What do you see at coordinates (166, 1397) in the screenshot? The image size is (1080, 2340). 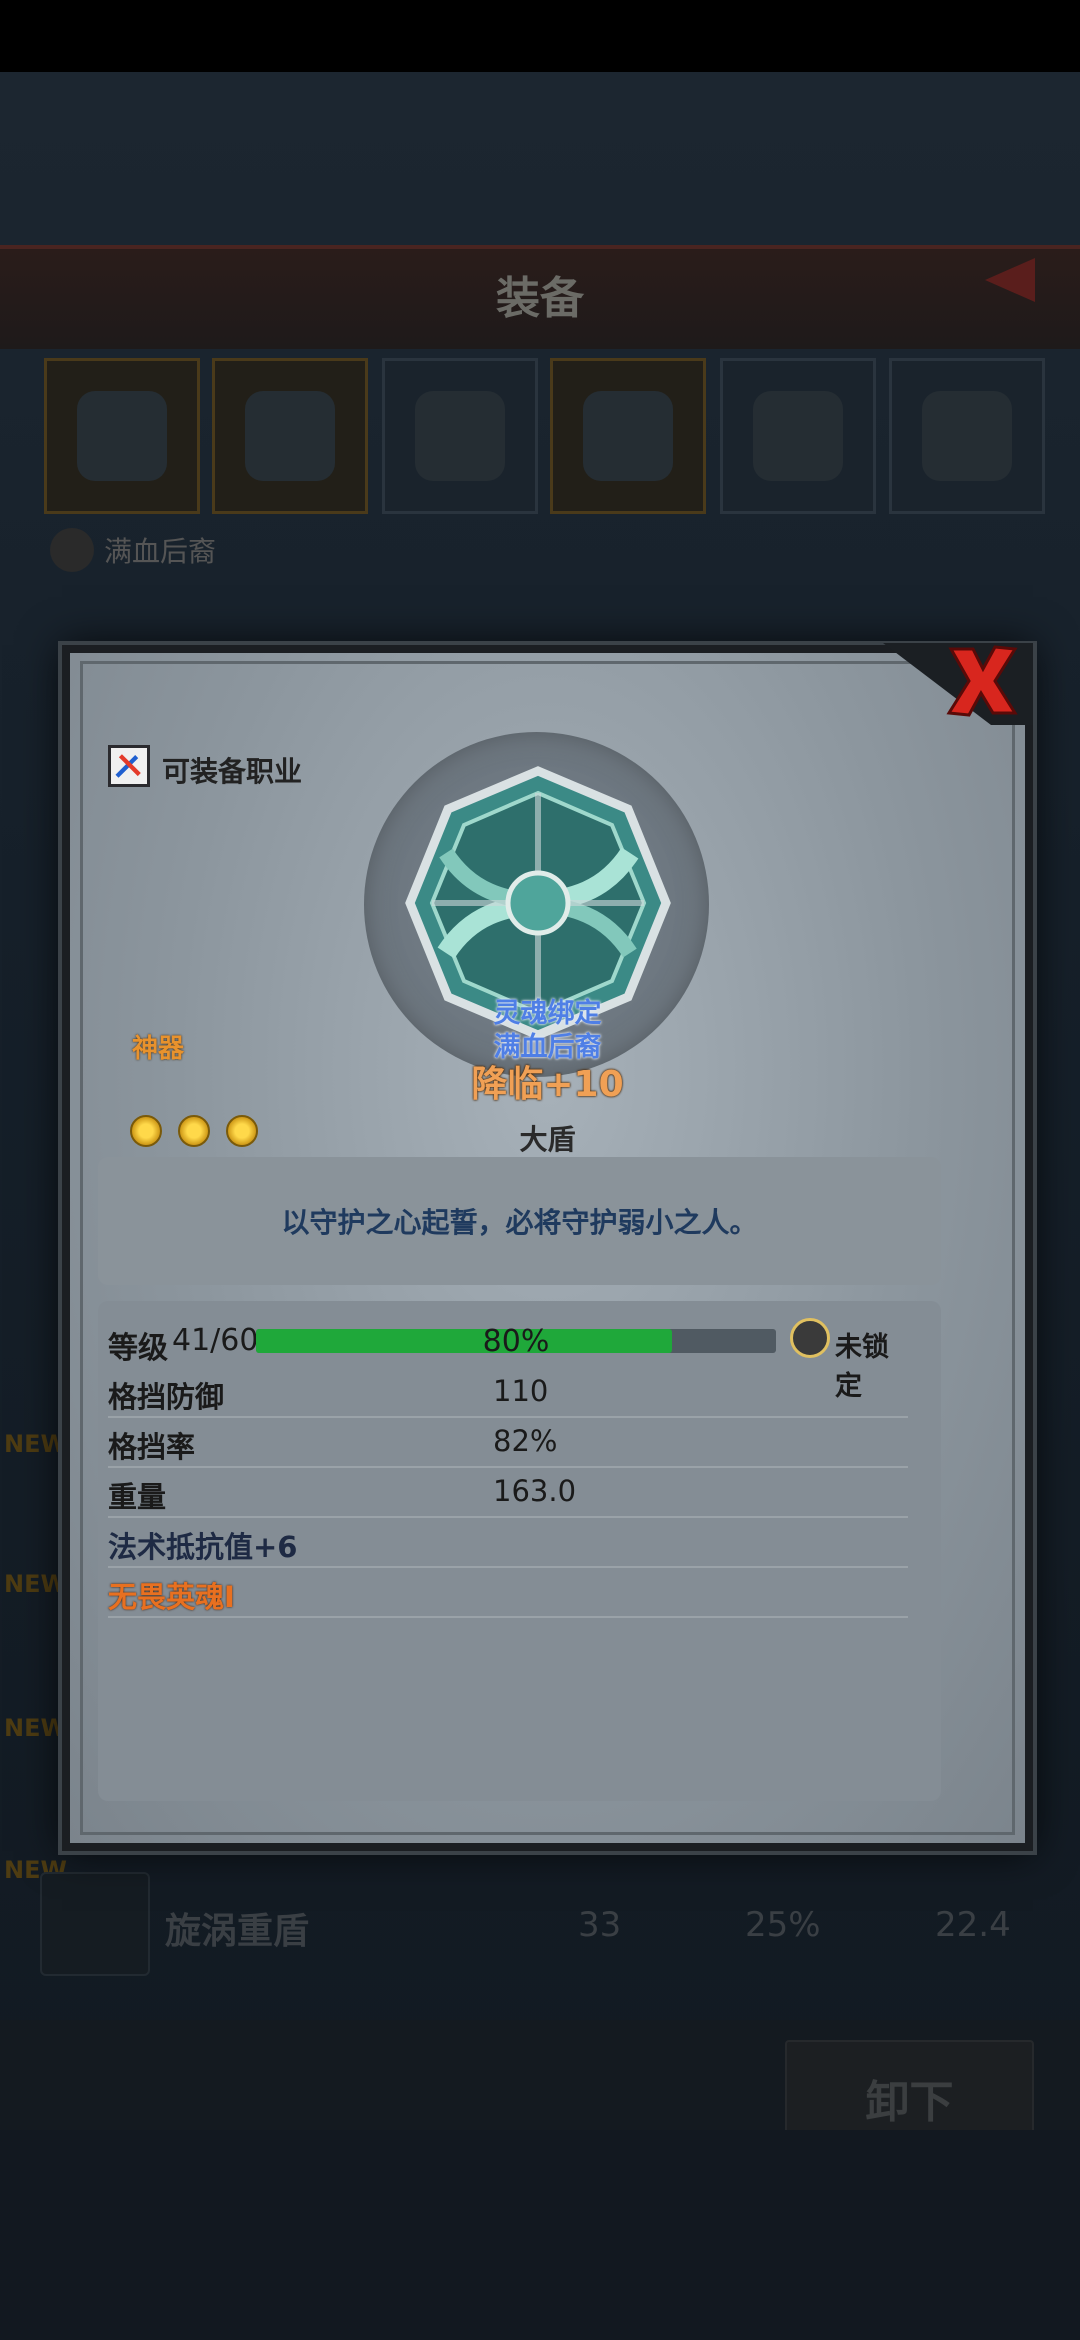 I see `stat-label: 格挡防御` at bounding box center [166, 1397].